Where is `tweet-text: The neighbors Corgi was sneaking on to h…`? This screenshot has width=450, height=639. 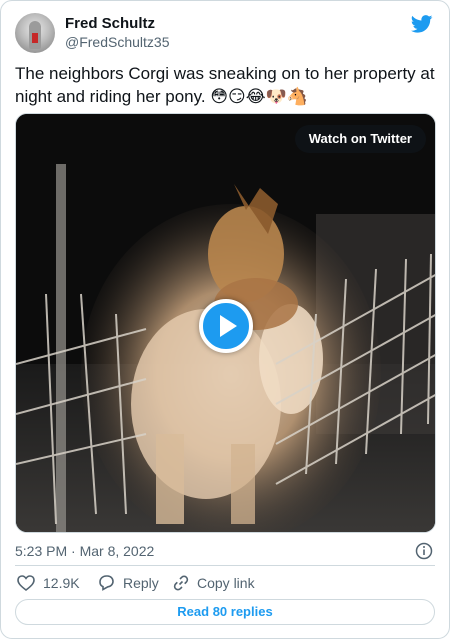 tweet-text: The neighbors Corgi was sneaking on to h… is located at coordinates (225, 85).